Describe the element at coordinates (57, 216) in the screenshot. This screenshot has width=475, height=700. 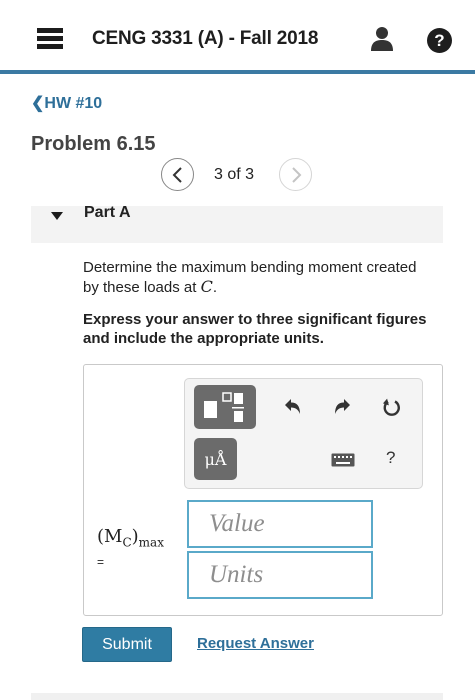
I see `caret-down-icon` at that location.